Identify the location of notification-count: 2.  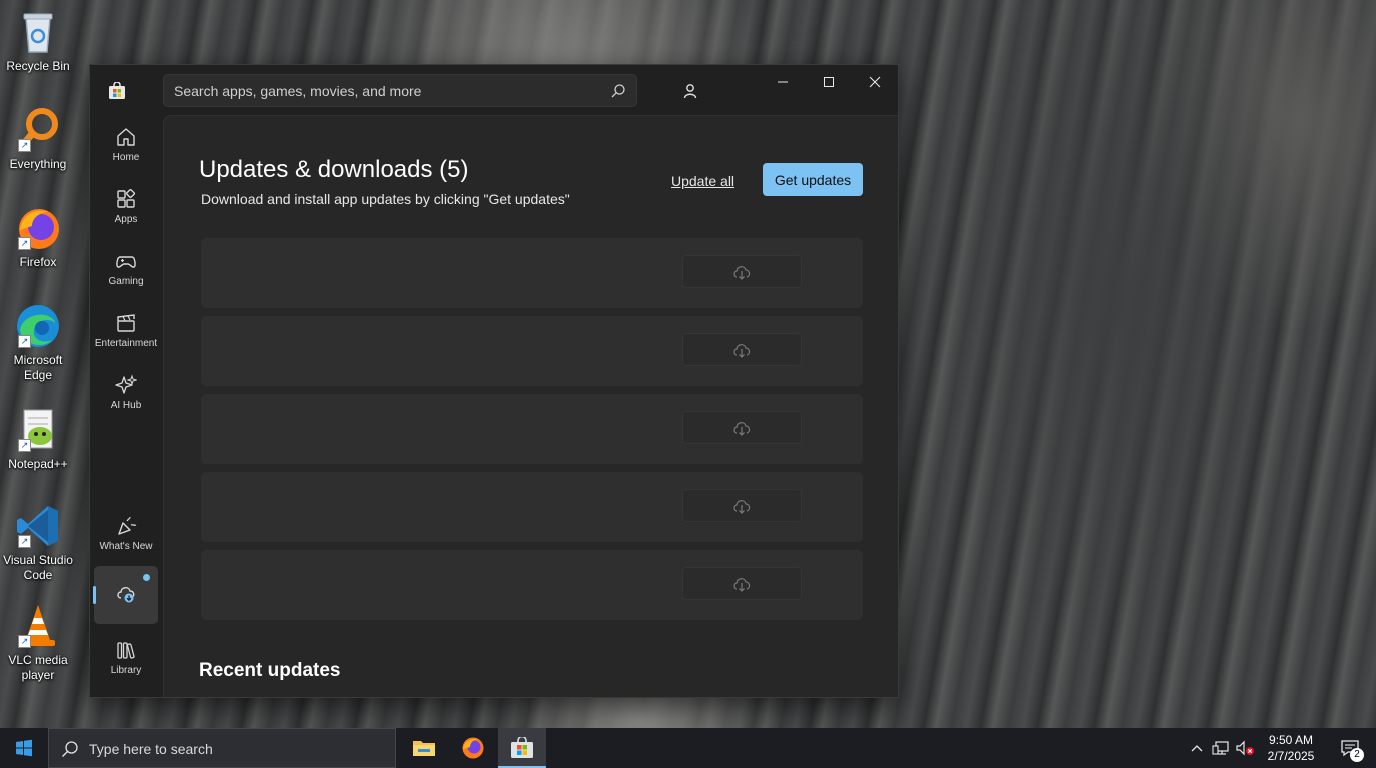
(1357, 755).